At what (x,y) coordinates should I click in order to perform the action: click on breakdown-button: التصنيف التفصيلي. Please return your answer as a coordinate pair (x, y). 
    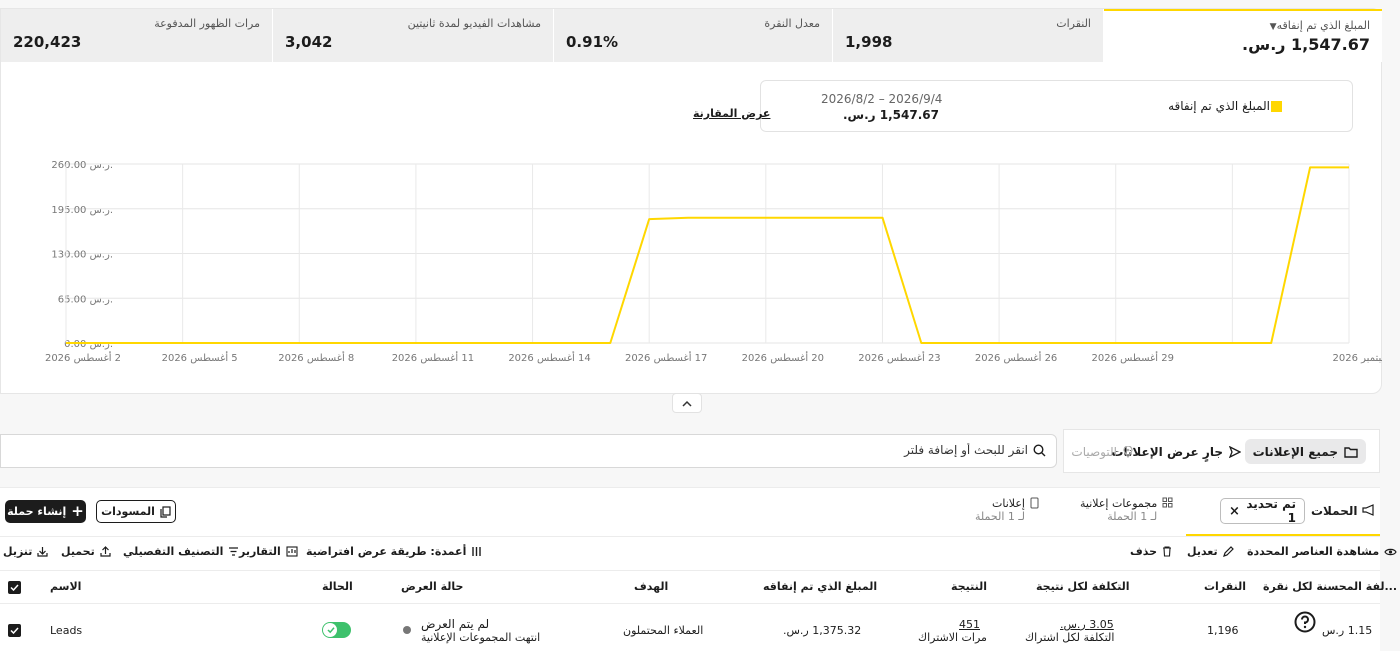
    Looking at the image, I should click on (181, 551).